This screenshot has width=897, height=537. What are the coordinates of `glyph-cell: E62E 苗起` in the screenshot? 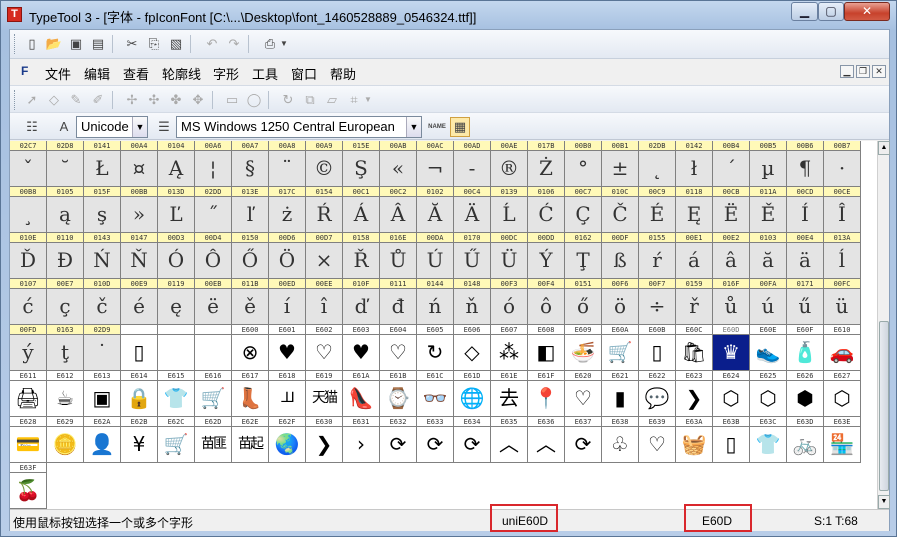 It's located at (250, 440).